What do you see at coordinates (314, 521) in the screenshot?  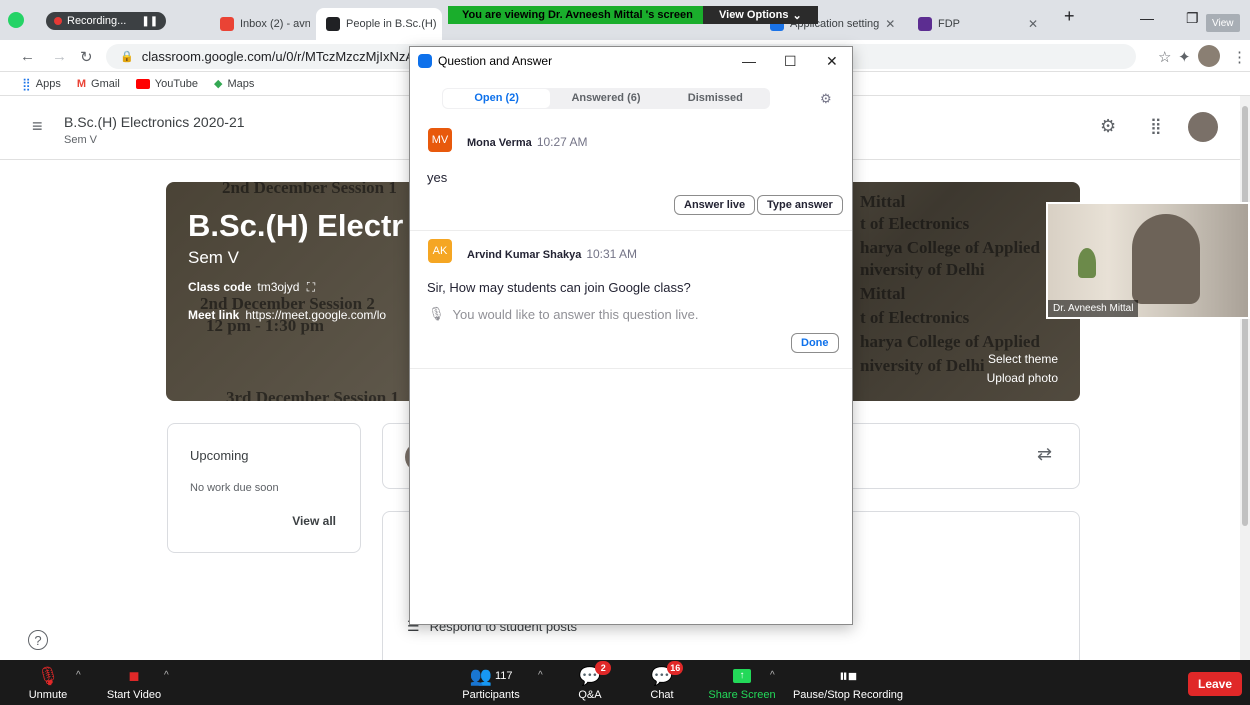 I see `view-all-link: View all` at bounding box center [314, 521].